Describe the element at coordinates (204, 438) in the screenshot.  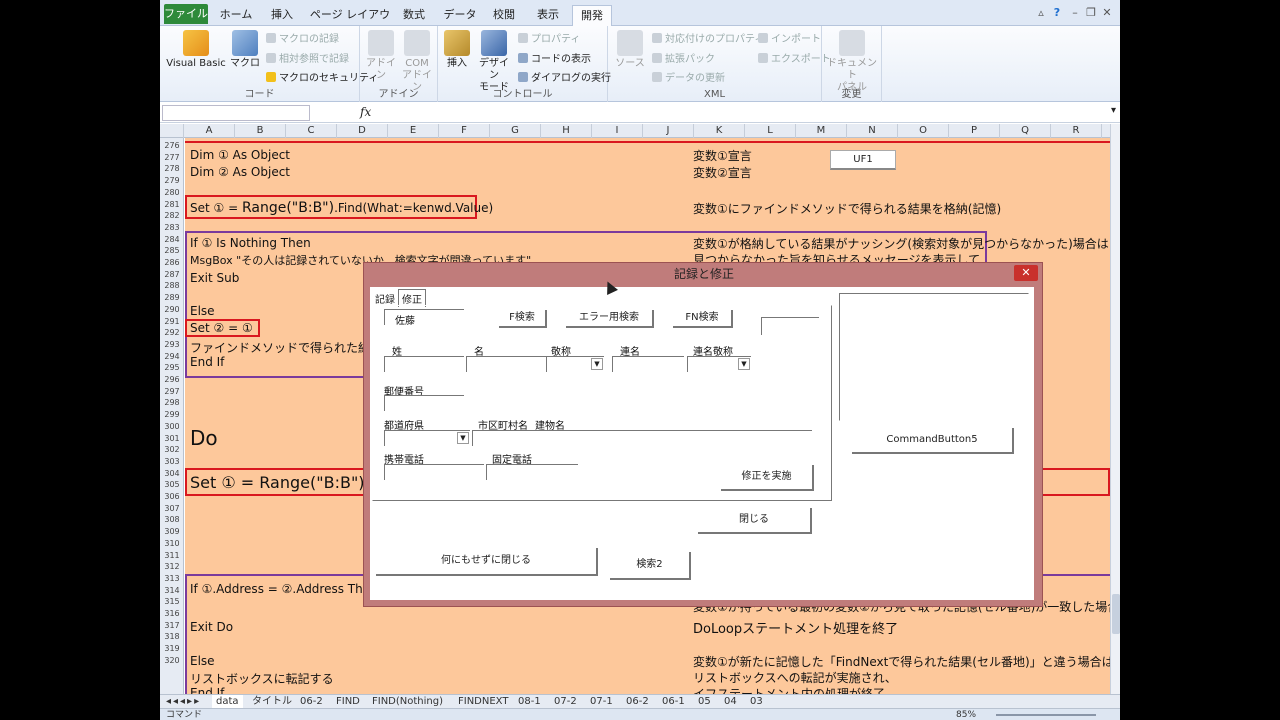
I see `cell-do: Do` at that location.